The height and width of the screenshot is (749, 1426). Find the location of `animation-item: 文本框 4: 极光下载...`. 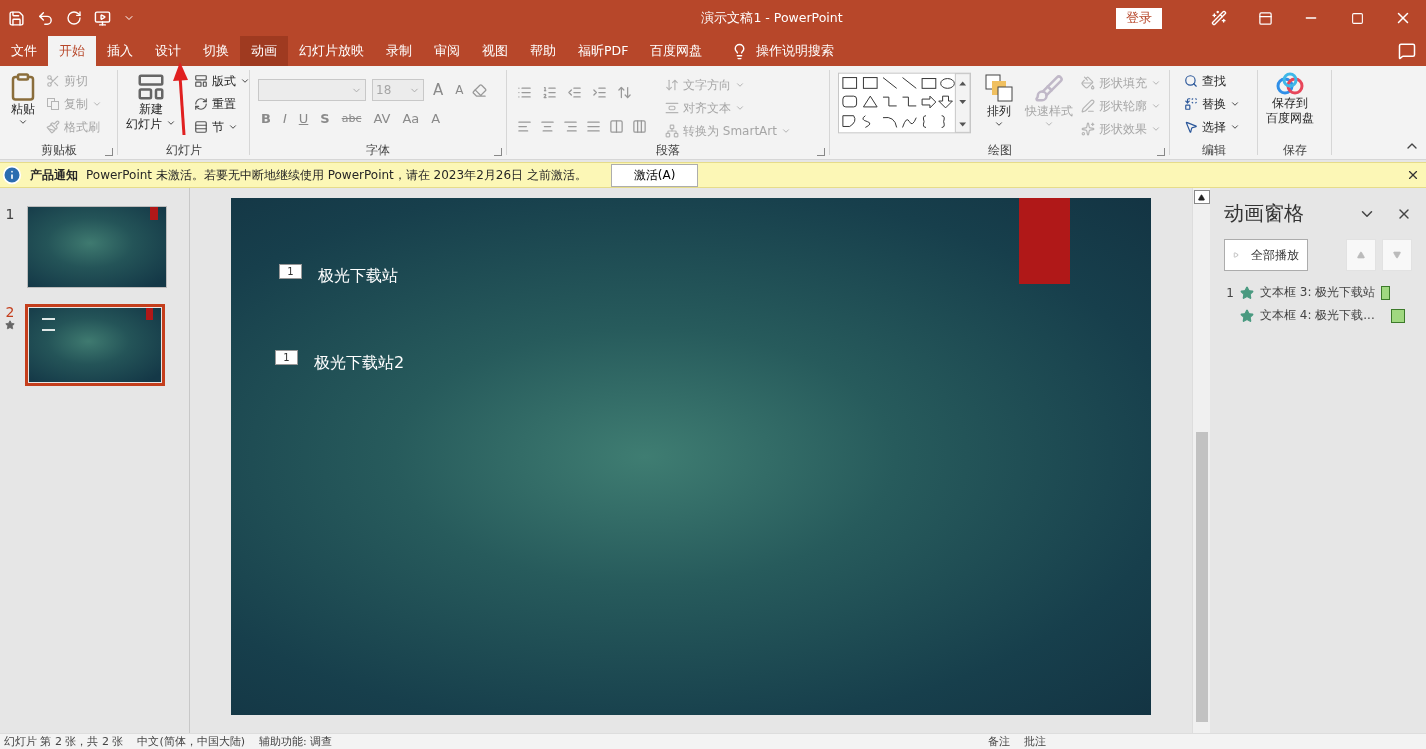

animation-item: 文本框 4: 极光下载... is located at coordinates (1317, 315).